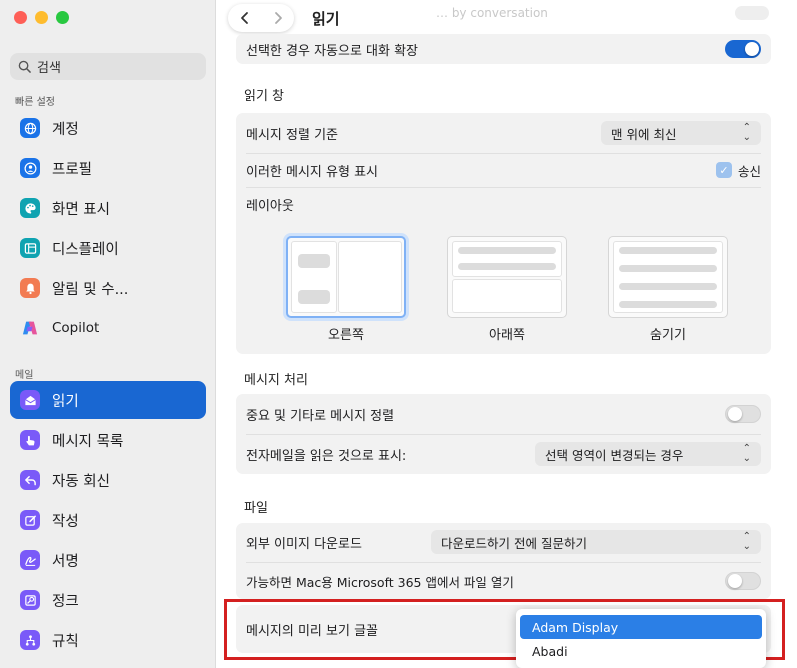  Describe the element at coordinates (108, 66) in the screenshot. I see `search-input: 검색` at that location.